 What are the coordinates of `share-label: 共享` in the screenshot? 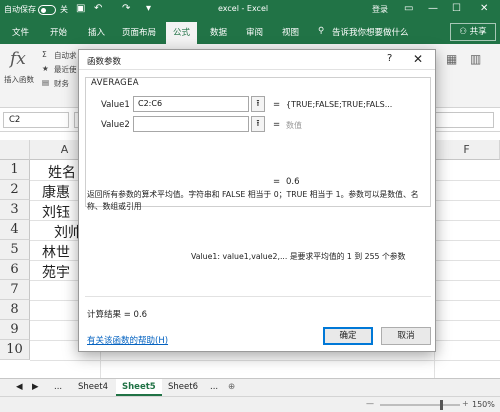 It's located at (478, 32).